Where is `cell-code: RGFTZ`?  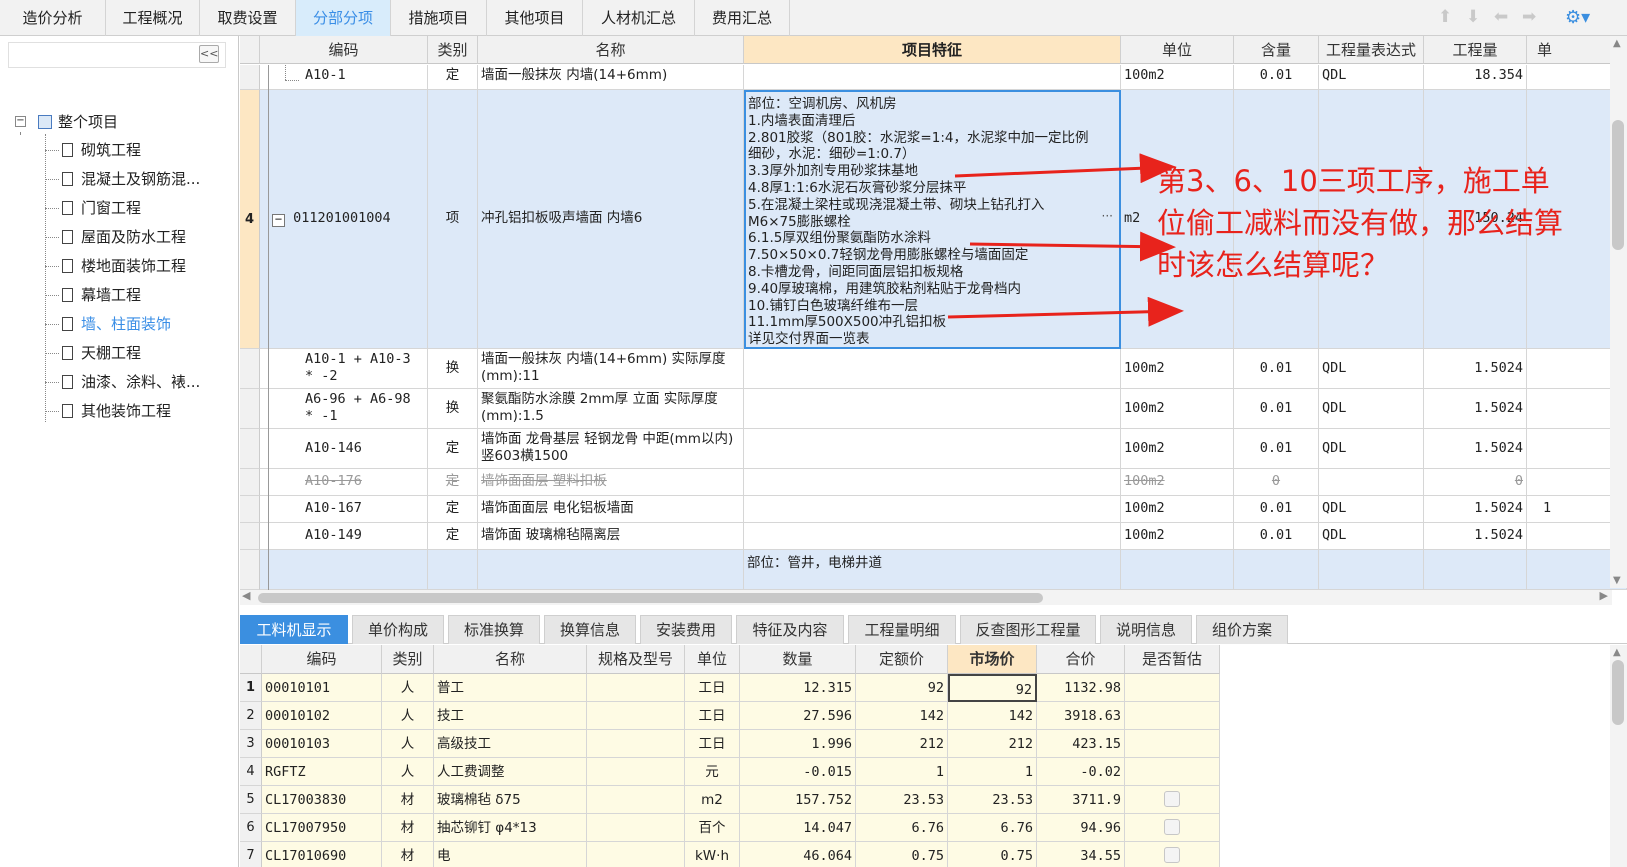
cell-code: RGFTZ is located at coordinates (322, 772).